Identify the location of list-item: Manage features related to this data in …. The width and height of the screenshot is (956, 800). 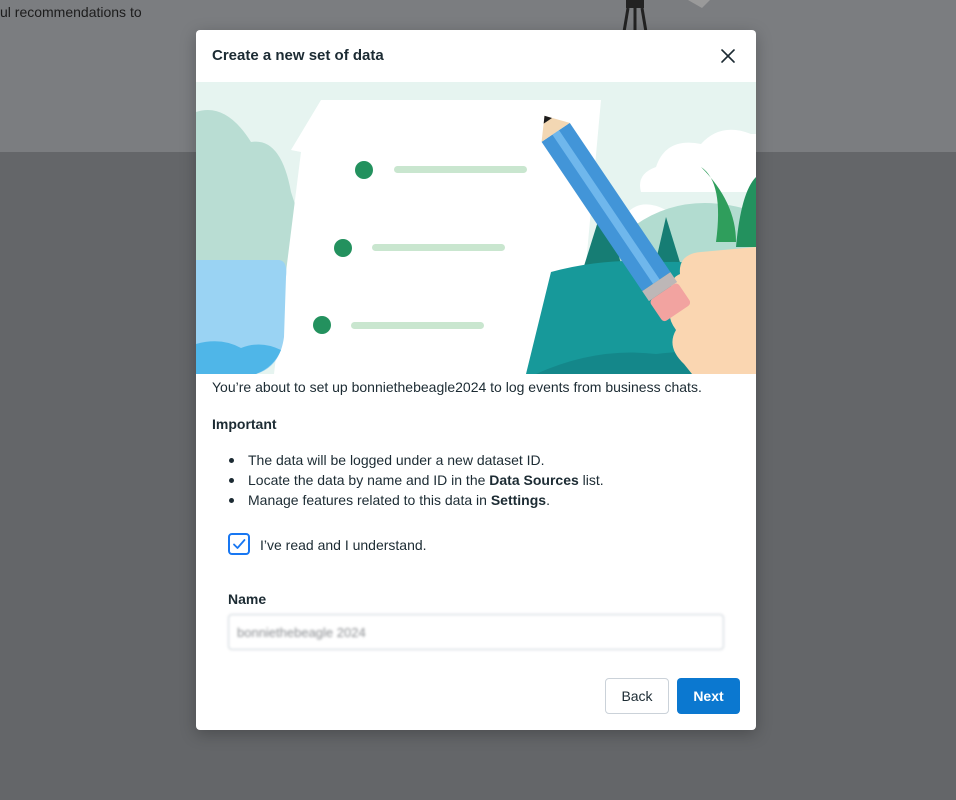
(472, 500).